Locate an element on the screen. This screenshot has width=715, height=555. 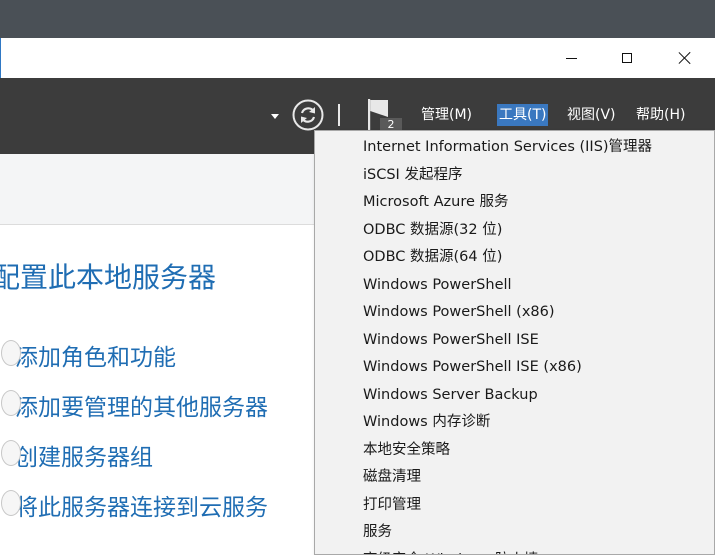
minimize-button is located at coordinates (571, 58).